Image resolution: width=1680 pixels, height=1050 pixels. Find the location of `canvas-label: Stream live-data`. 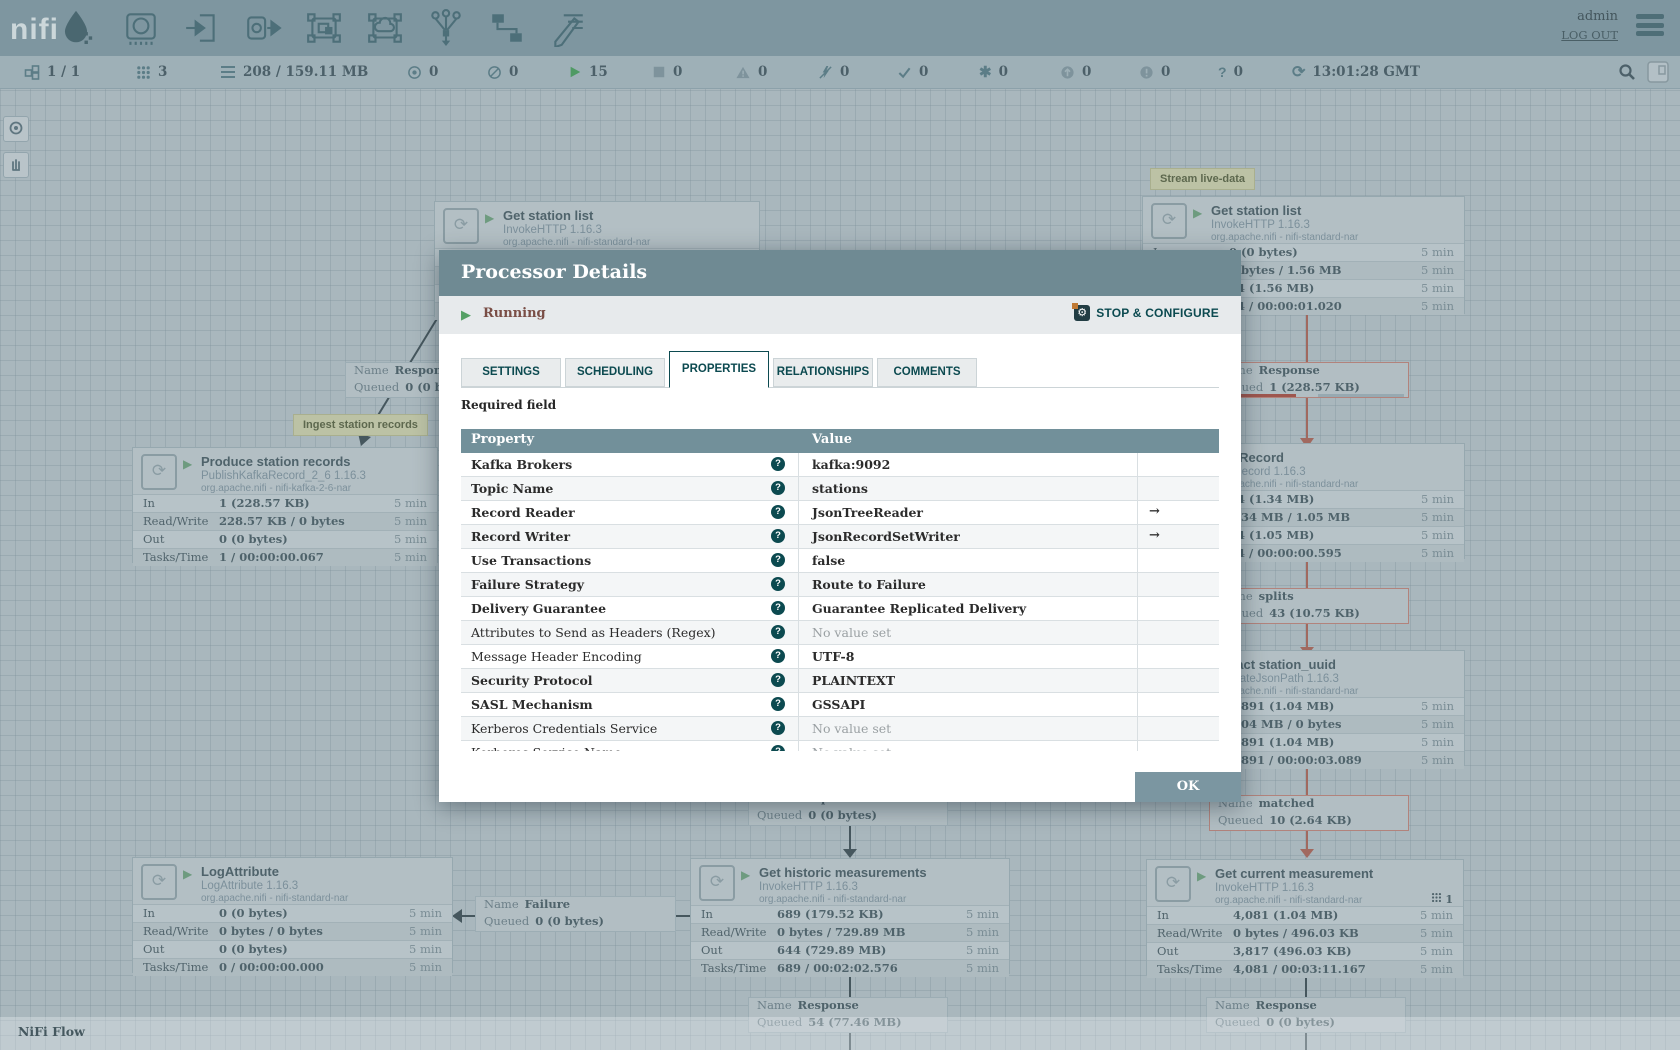

canvas-label: Stream live-data is located at coordinates (1202, 179).